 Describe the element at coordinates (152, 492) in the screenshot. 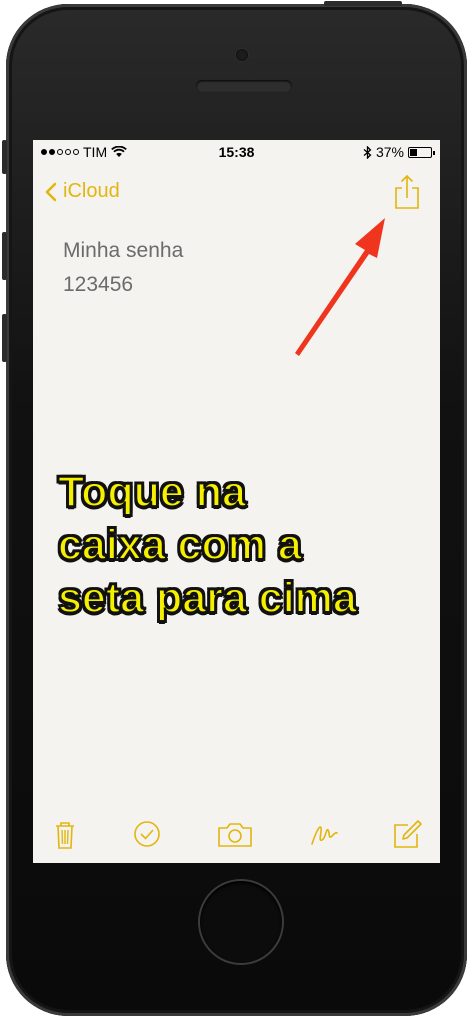

I see `caption-line-1: Toque na` at that location.